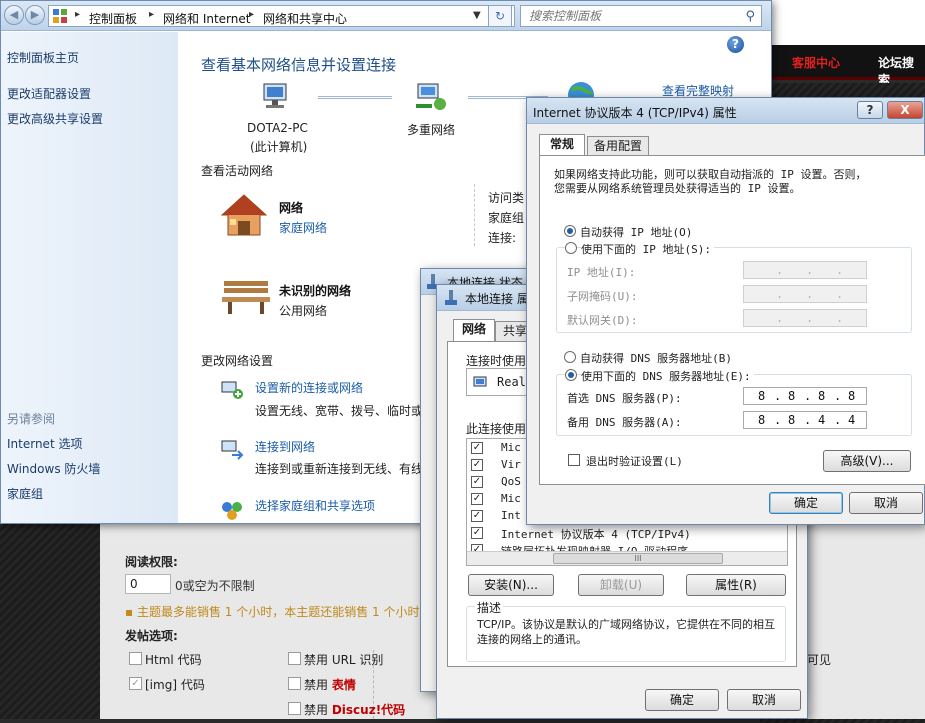  What do you see at coordinates (135, 658) in the screenshot?
I see `html-code-checkbox` at bounding box center [135, 658].